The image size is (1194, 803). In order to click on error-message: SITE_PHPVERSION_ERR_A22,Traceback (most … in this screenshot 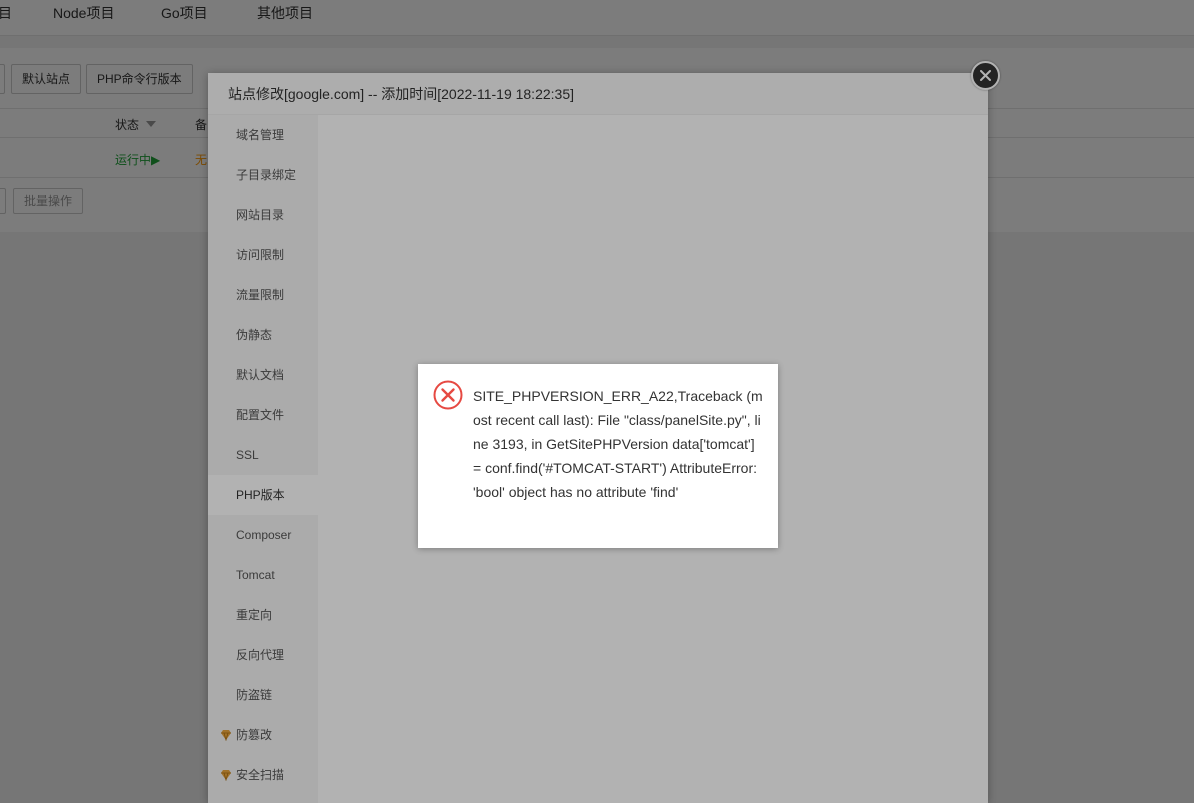, I will do `click(618, 444)`.